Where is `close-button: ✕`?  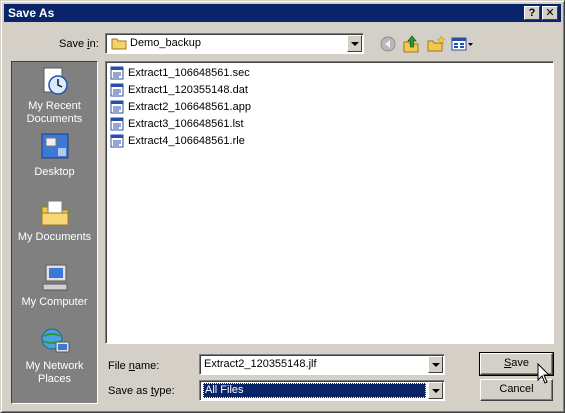 close-button: ✕ is located at coordinates (550, 13).